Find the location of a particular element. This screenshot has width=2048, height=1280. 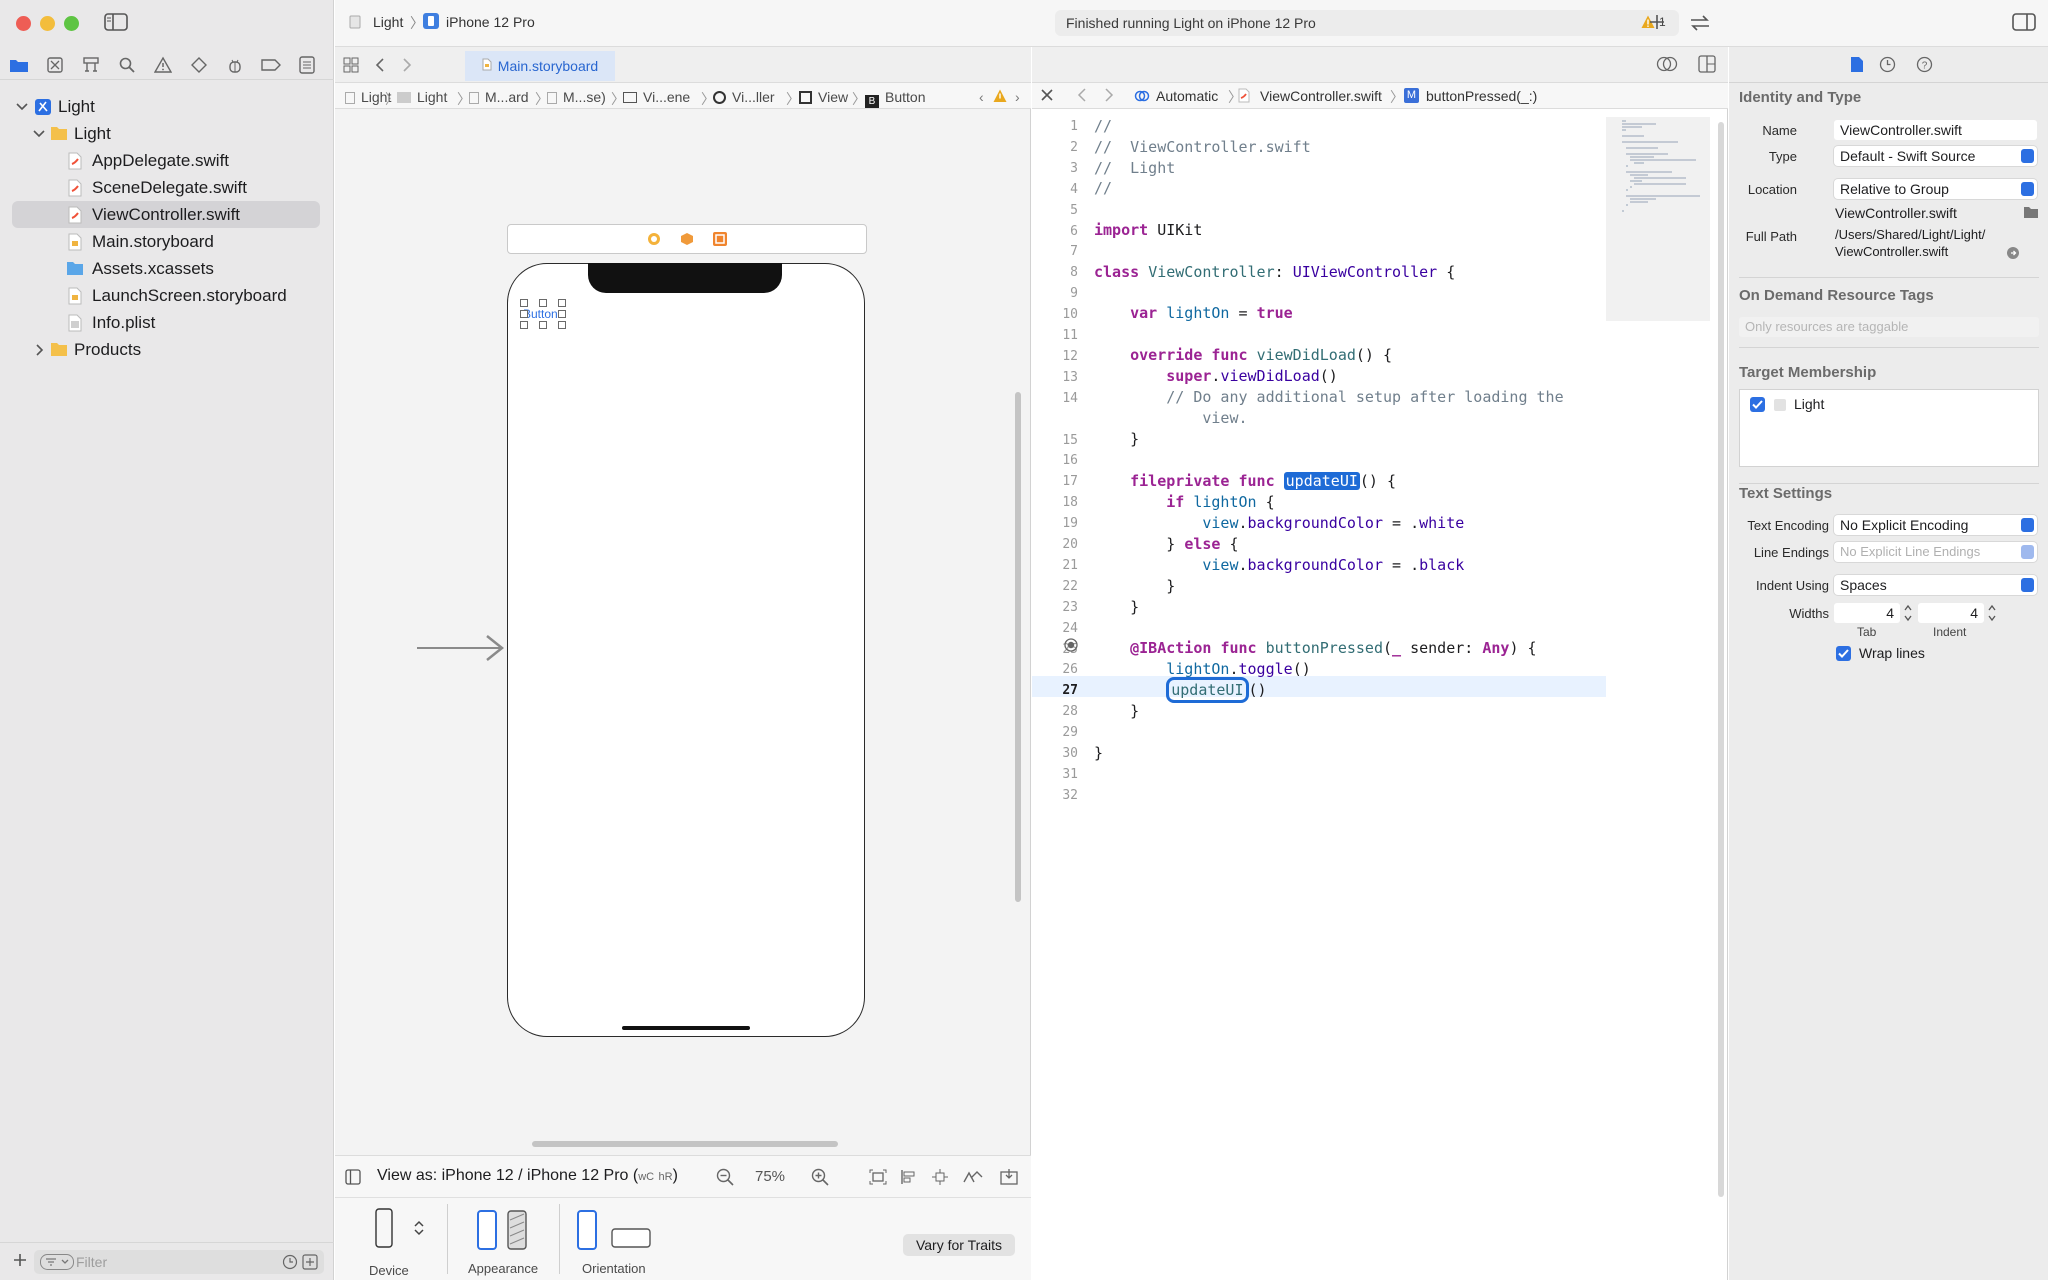

document-outline-toggle-icon is located at coordinates (353, 1179).